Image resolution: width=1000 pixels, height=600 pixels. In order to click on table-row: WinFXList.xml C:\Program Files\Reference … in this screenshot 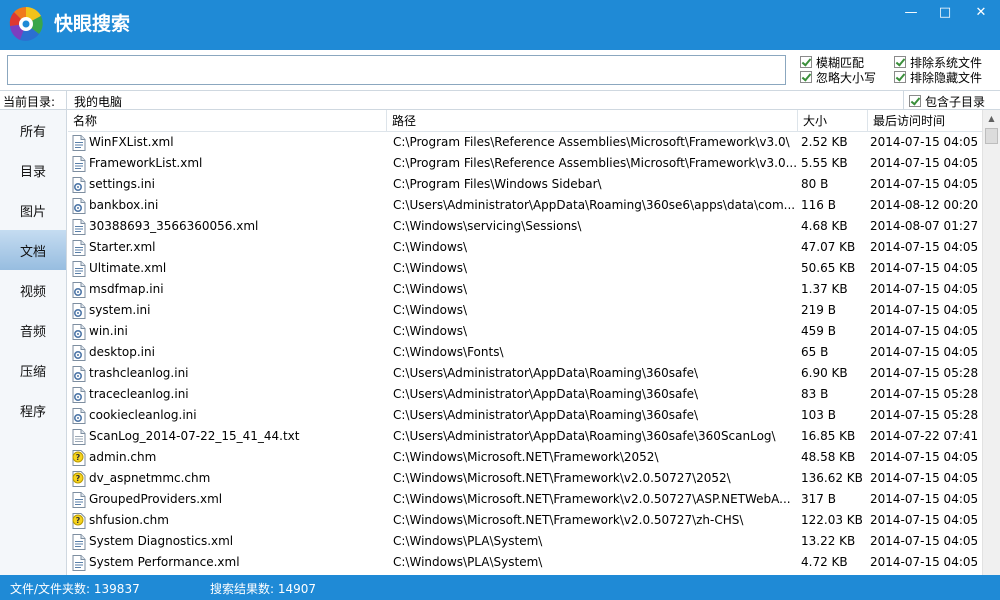, I will do `click(525, 142)`.